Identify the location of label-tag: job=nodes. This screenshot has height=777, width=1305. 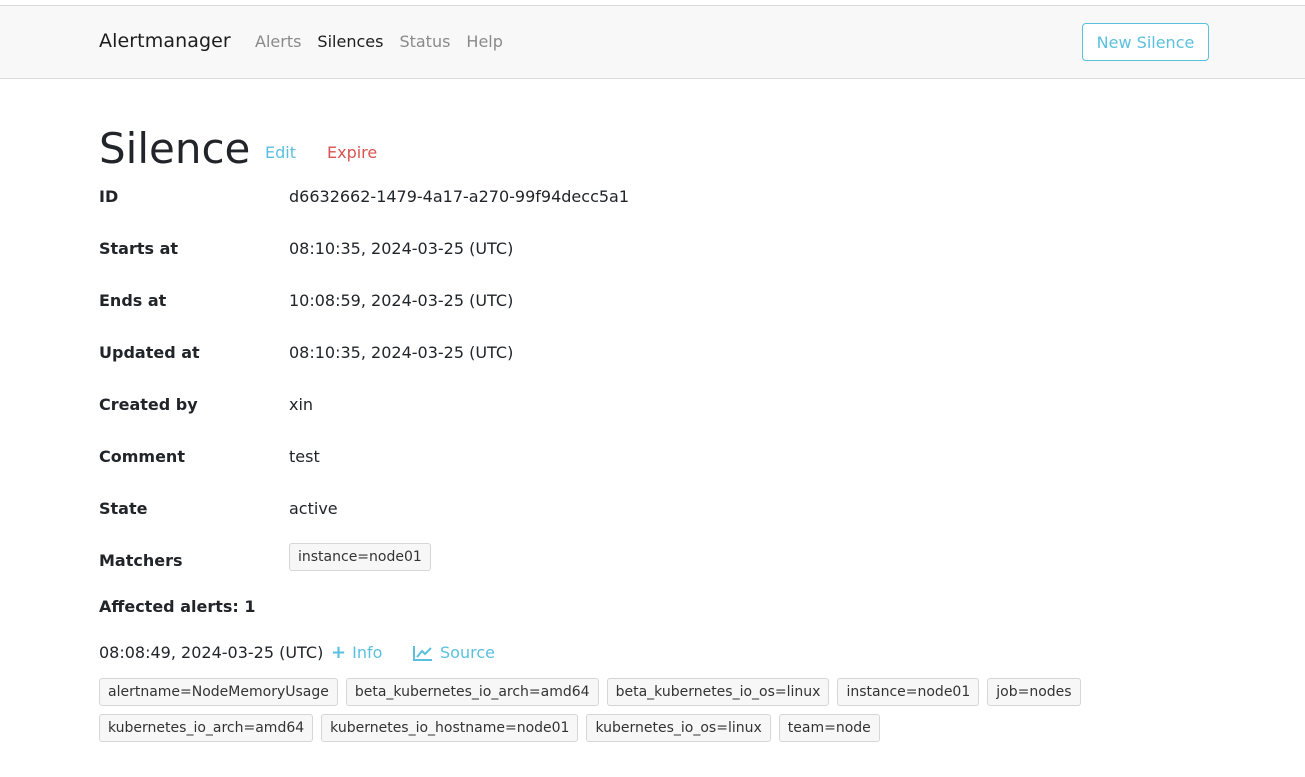
(1034, 692).